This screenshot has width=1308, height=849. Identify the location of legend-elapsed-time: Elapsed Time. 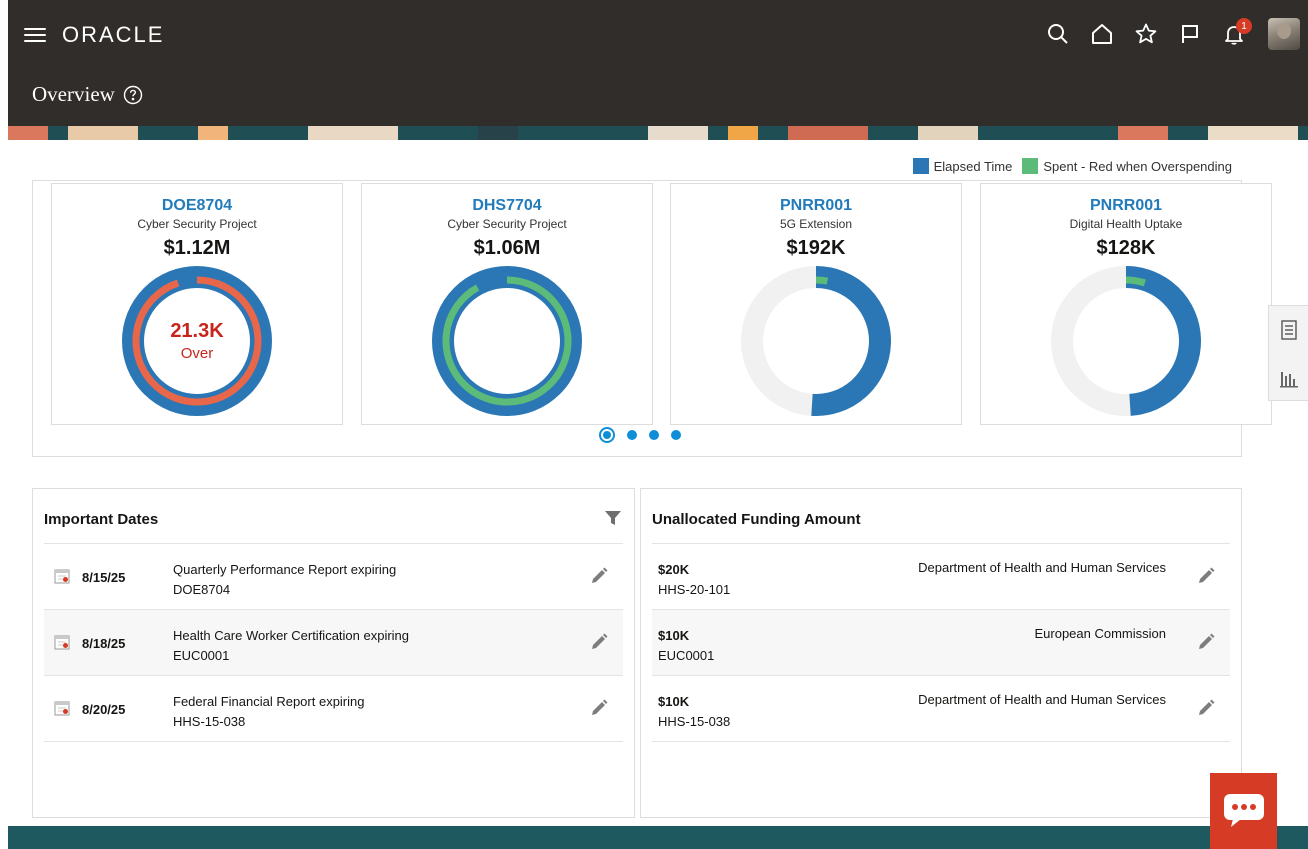
(962, 166).